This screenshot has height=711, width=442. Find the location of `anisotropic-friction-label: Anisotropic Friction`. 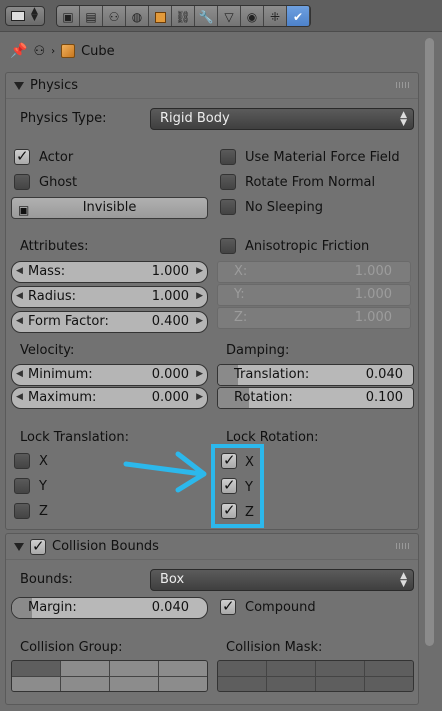

anisotropic-friction-label: Anisotropic Friction is located at coordinates (307, 246).